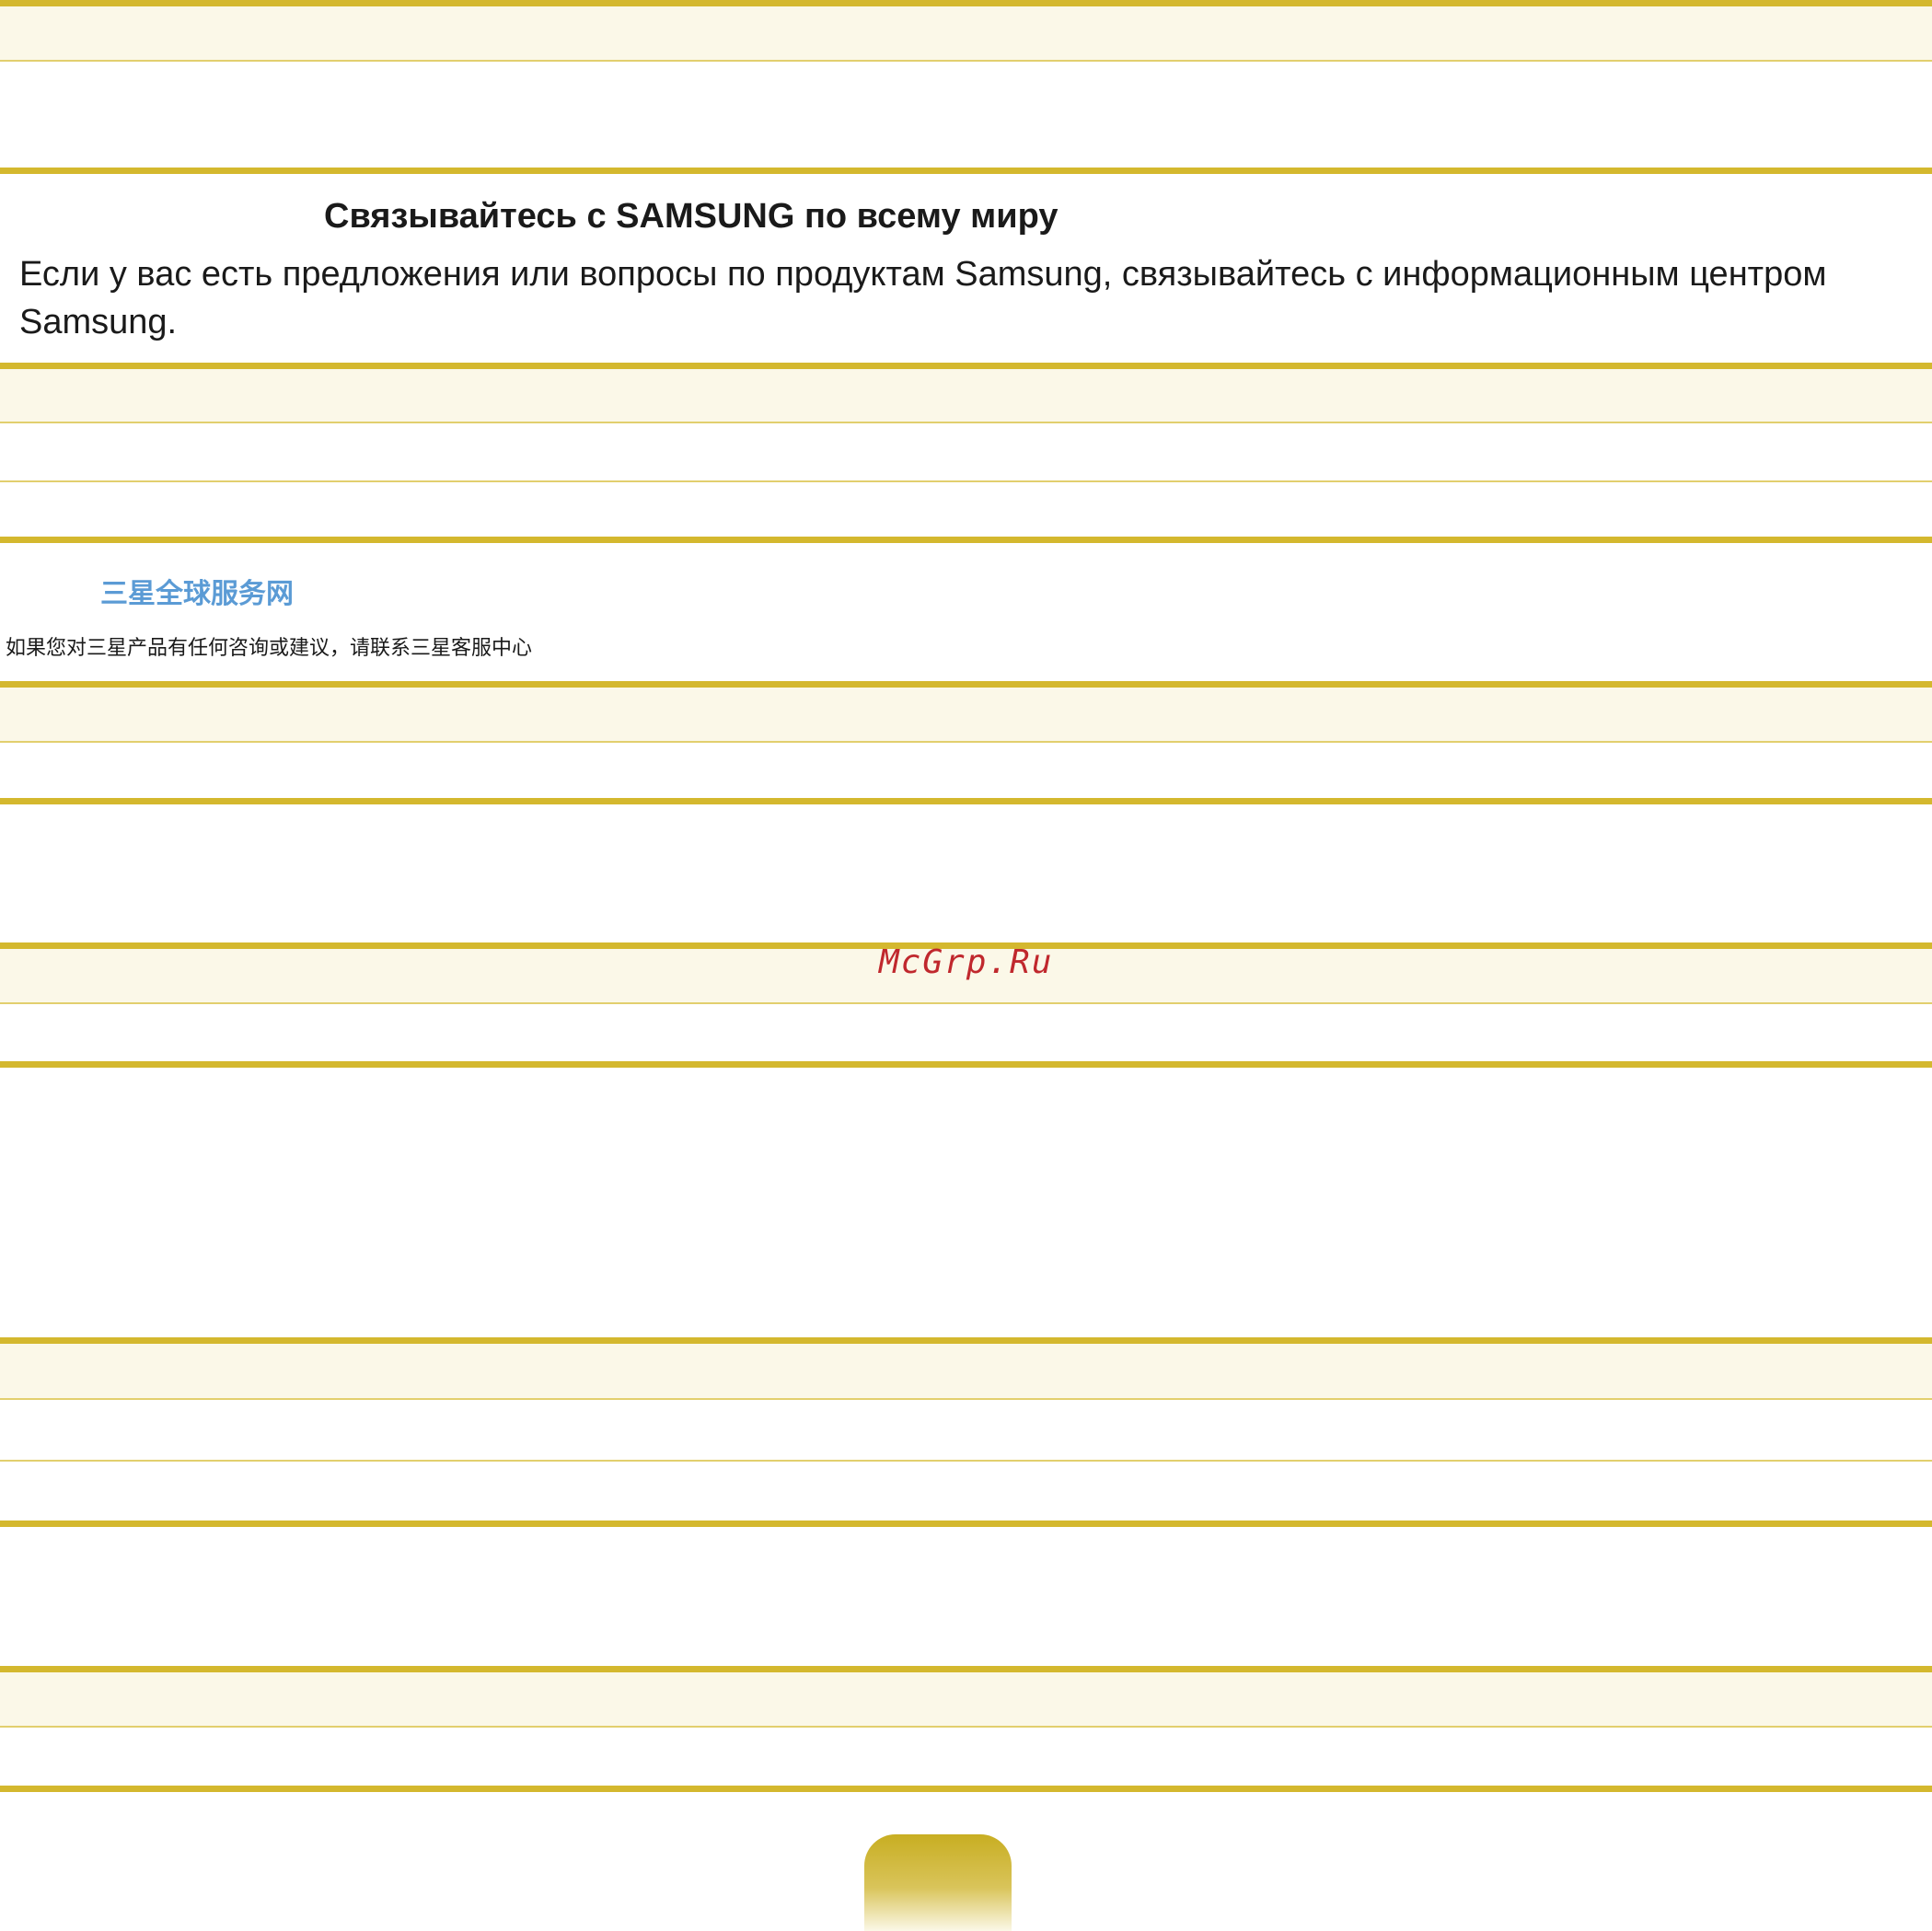  Describe the element at coordinates (270, 648) in the screenshot. I see `cn-body: 如果您对三星产品有任何咨询或建议，请联系三星客服中心` at that location.